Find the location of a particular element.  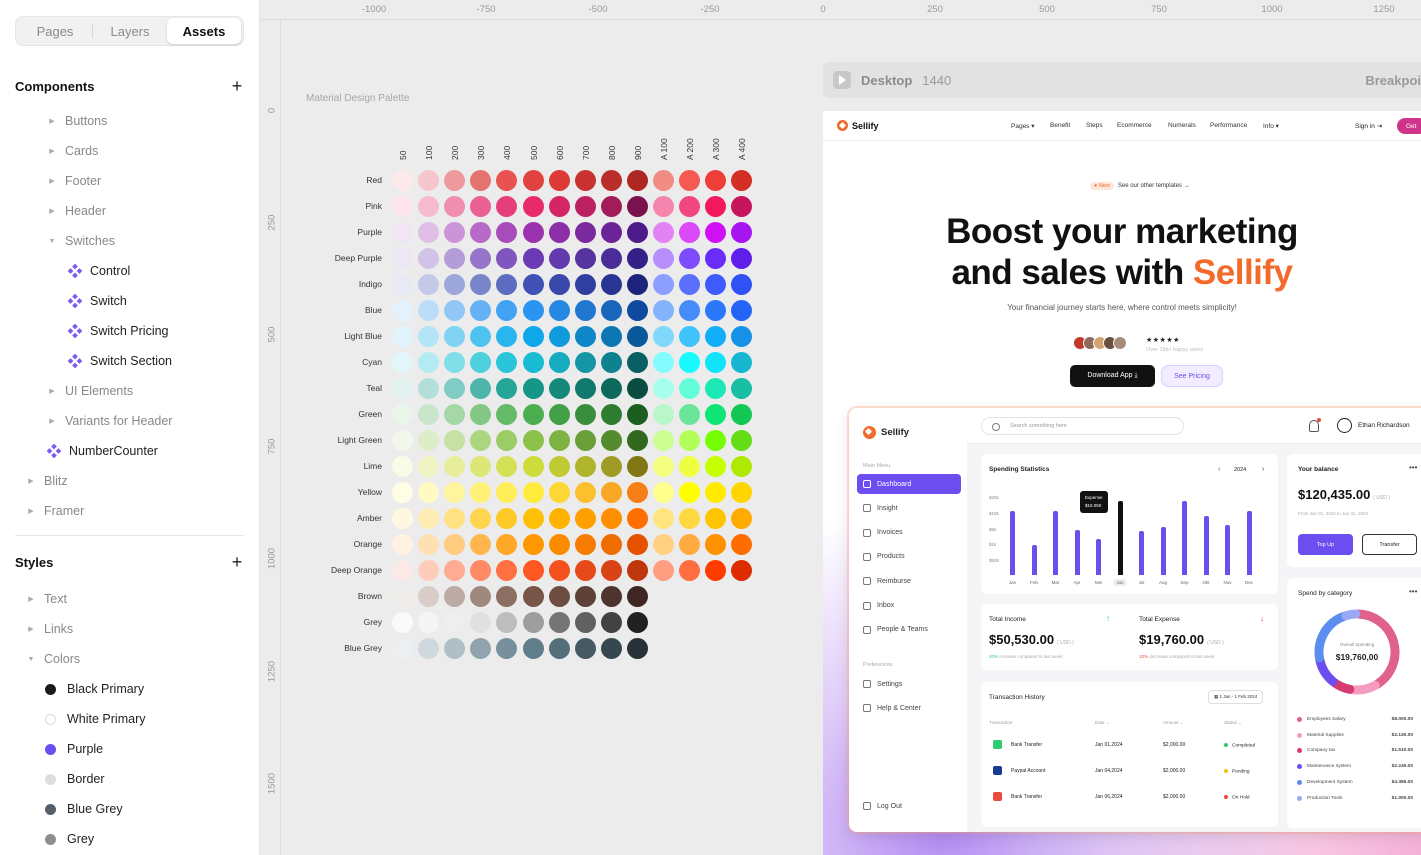

dashboard-logo: Sellify is located at coordinates (886, 432).